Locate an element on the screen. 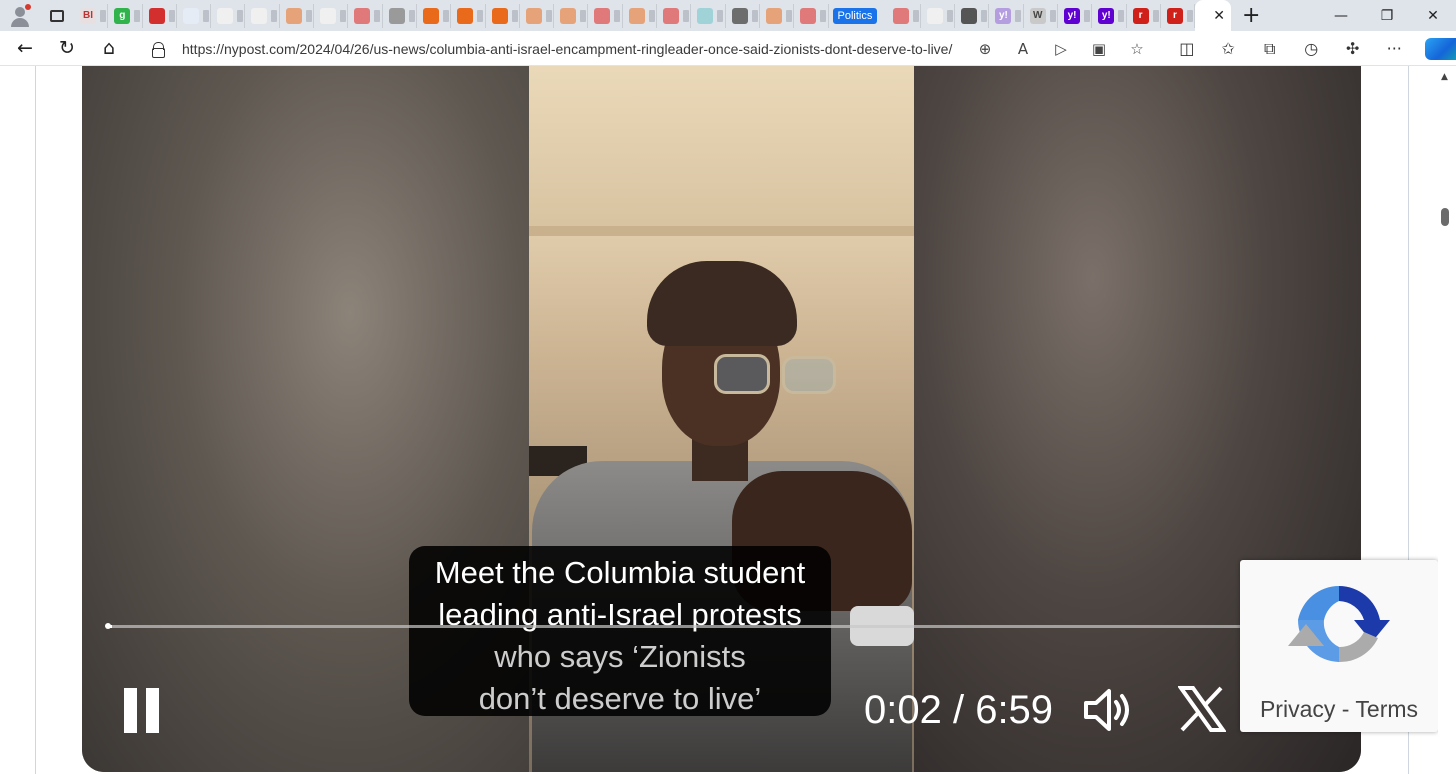 Image resolution: width=1456 pixels, height=774 pixels. scrollbar is located at coordinates (1447, 420).